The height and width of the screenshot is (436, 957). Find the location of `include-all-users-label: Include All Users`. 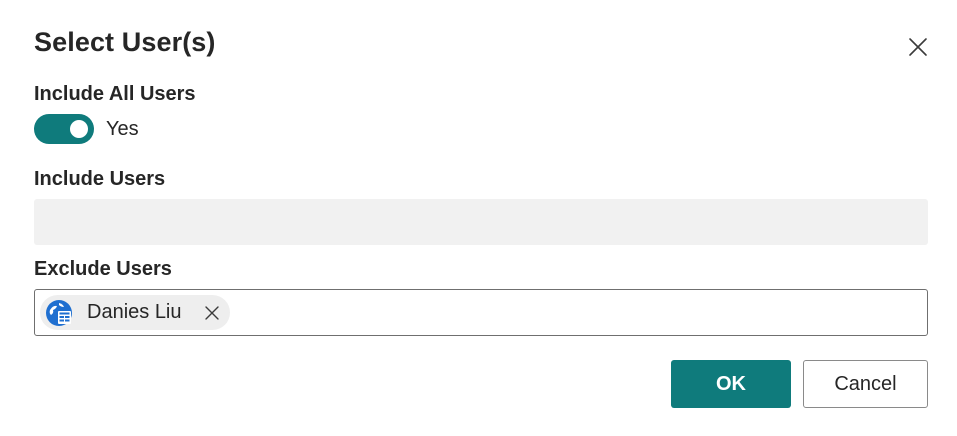

include-all-users-label: Include All Users is located at coordinates (115, 94).